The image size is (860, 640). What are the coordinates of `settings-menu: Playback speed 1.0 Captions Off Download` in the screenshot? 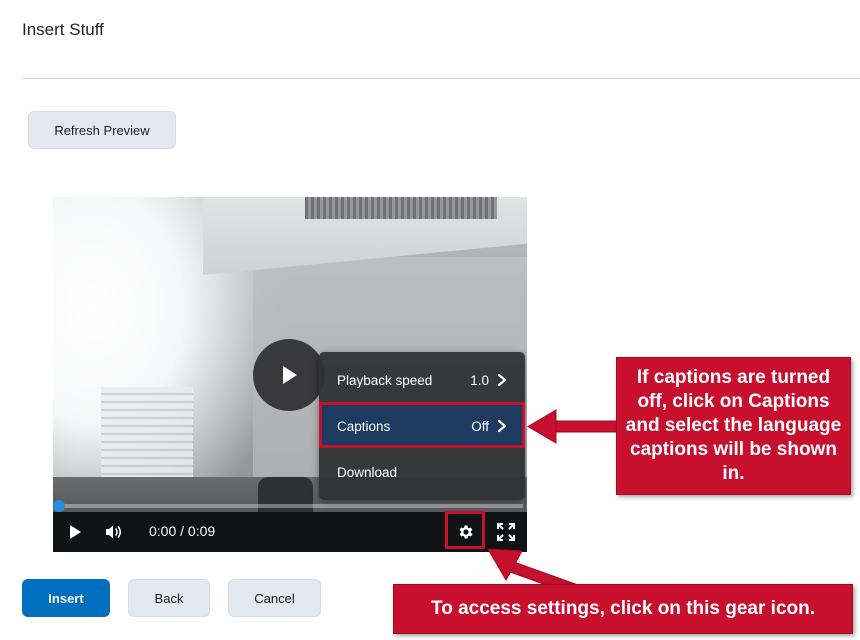 It's located at (422, 426).